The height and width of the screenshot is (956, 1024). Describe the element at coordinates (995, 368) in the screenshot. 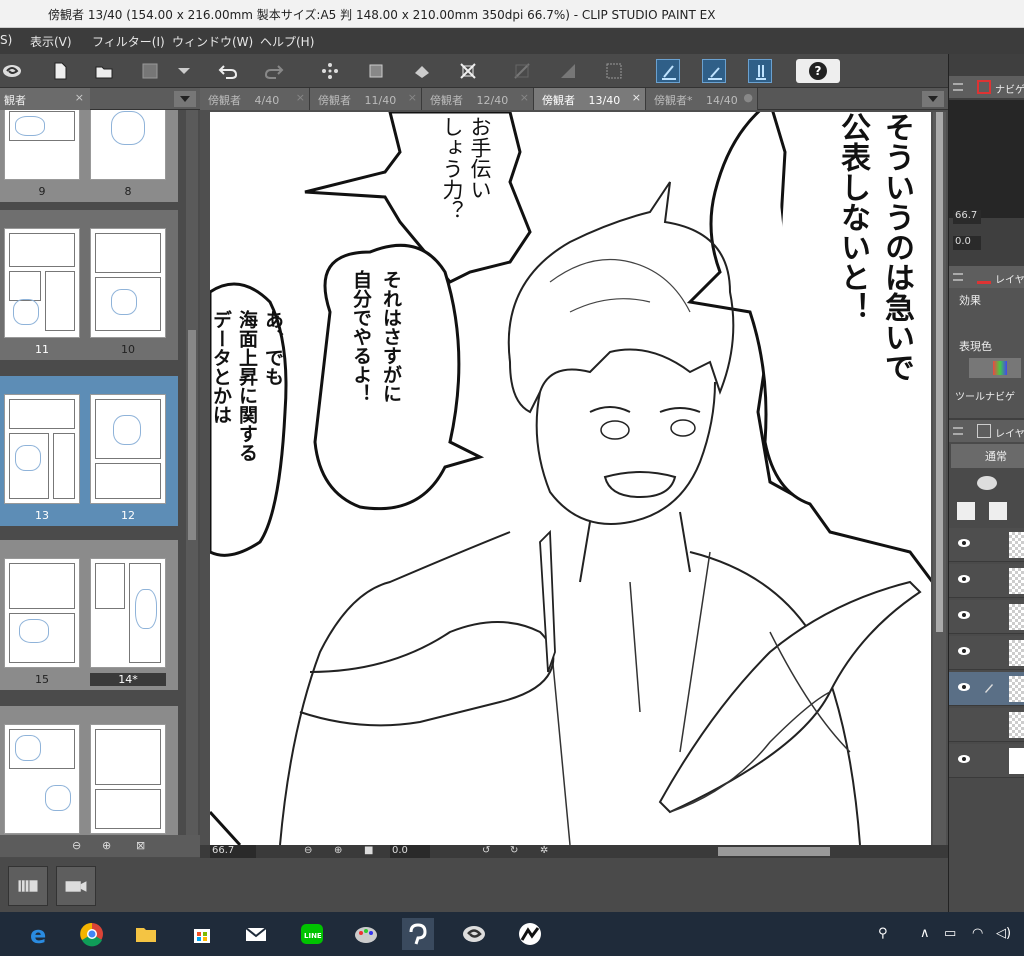

I see `display-color-swatch` at that location.